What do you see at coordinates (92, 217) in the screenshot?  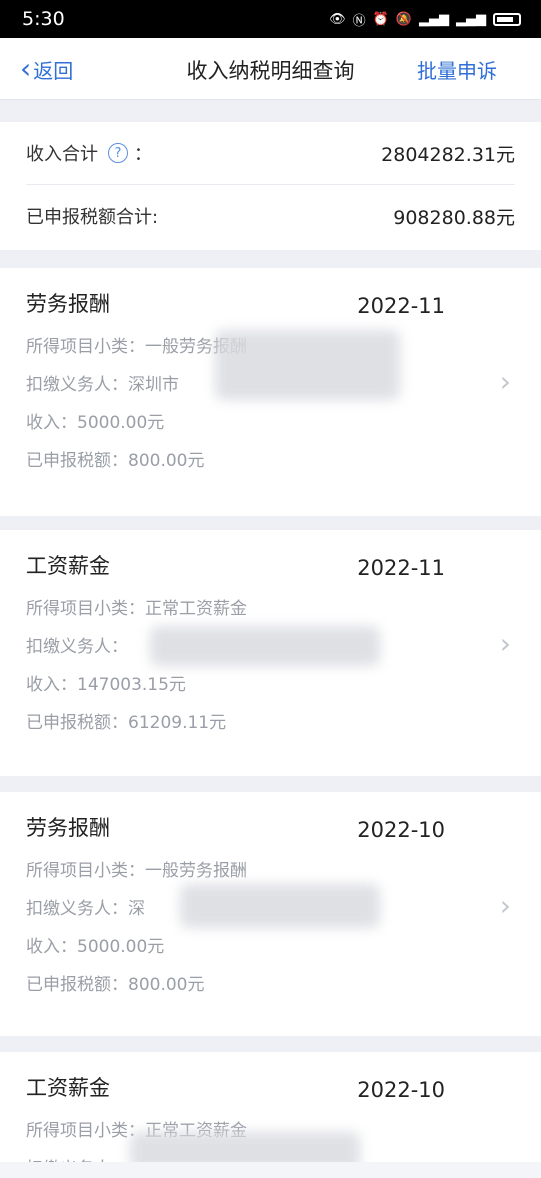 I see `tax-total-label: 已申报税额合计:` at bounding box center [92, 217].